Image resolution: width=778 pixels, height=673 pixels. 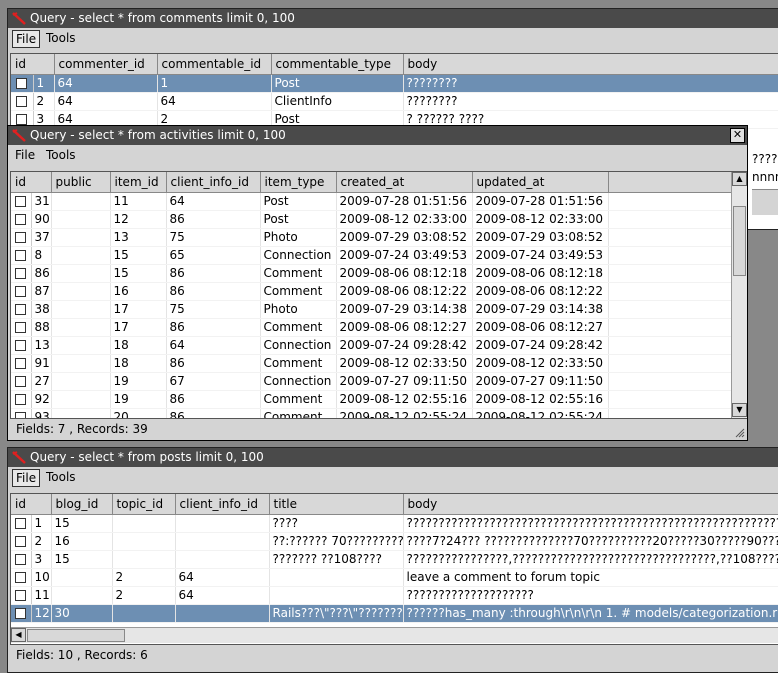 I want to click on comments-col-header: id, so click(x=33, y=64).